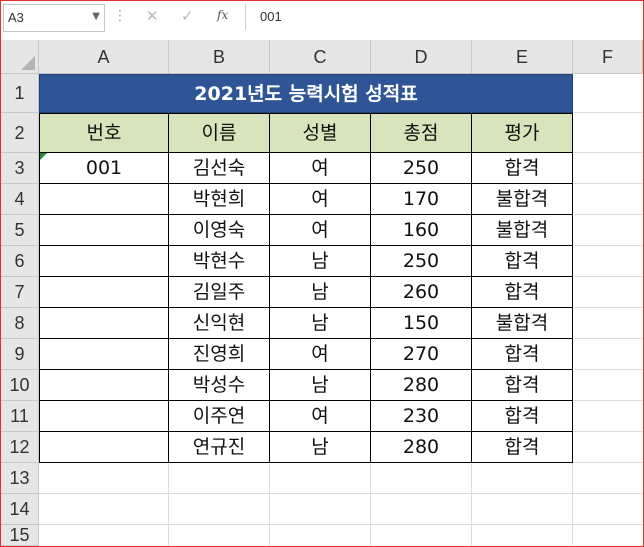 This screenshot has width=644, height=547. What do you see at coordinates (421, 416) in the screenshot?
I see `data-cell: 230` at bounding box center [421, 416].